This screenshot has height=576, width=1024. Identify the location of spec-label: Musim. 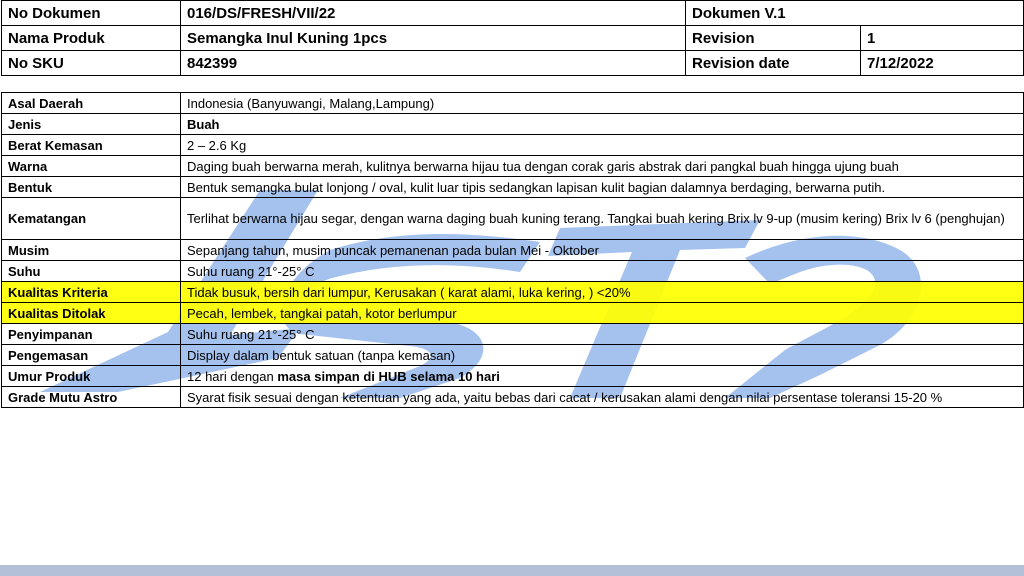
(91, 250).